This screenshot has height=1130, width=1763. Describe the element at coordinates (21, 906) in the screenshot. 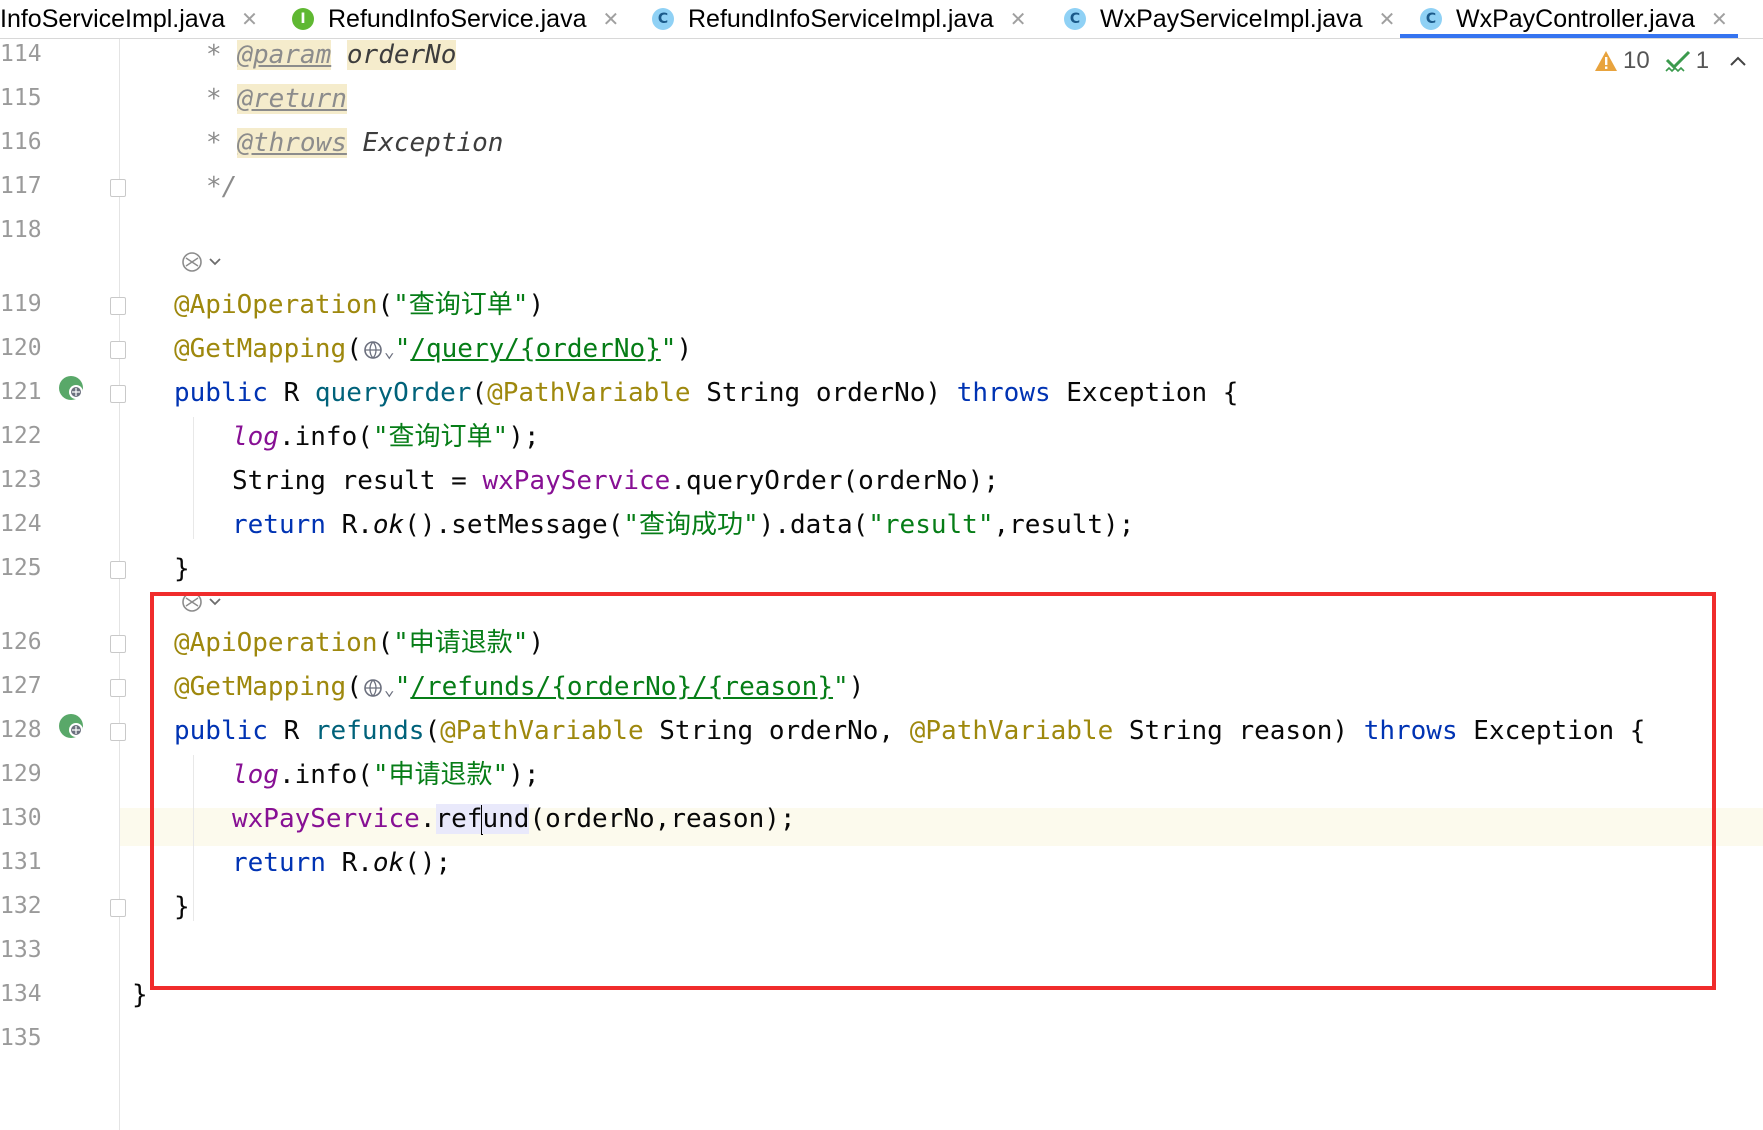

I see `line-number: 132` at that location.